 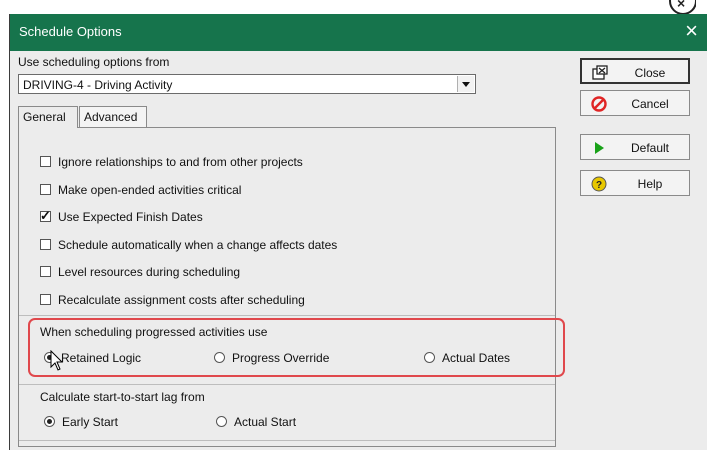 I want to click on checkbox-recalculate-costs, so click(x=45, y=299).